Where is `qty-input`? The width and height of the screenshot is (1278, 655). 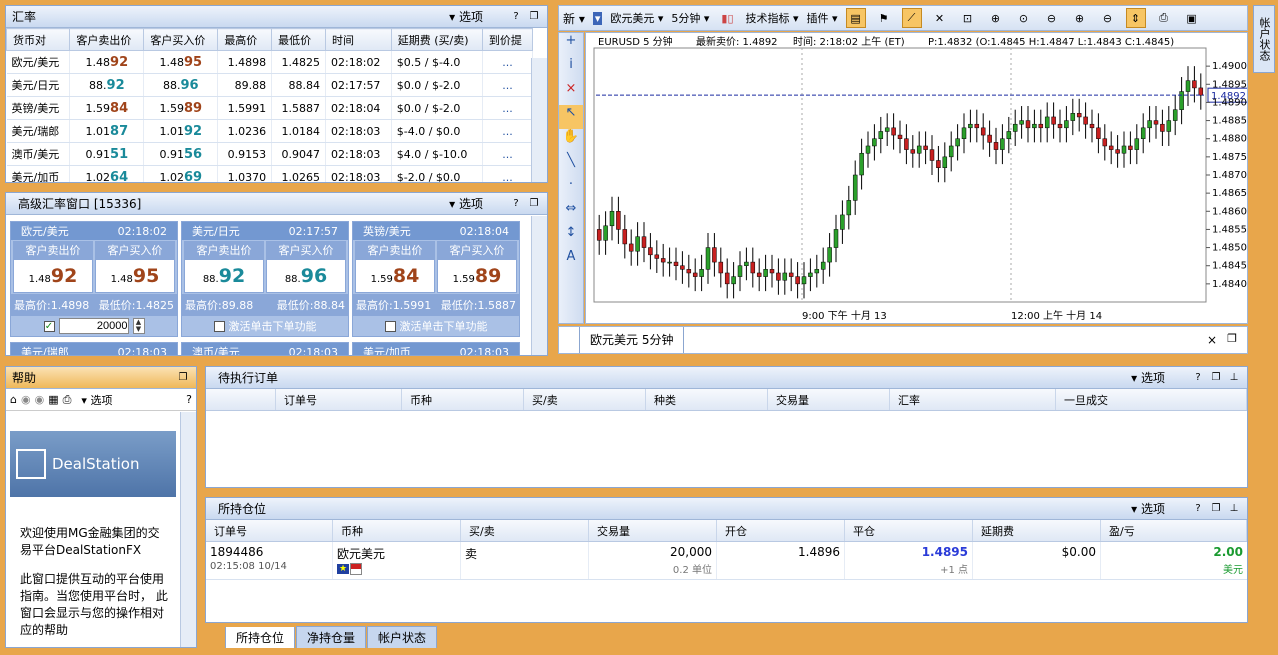
qty-input is located at coordinates (93, 326).